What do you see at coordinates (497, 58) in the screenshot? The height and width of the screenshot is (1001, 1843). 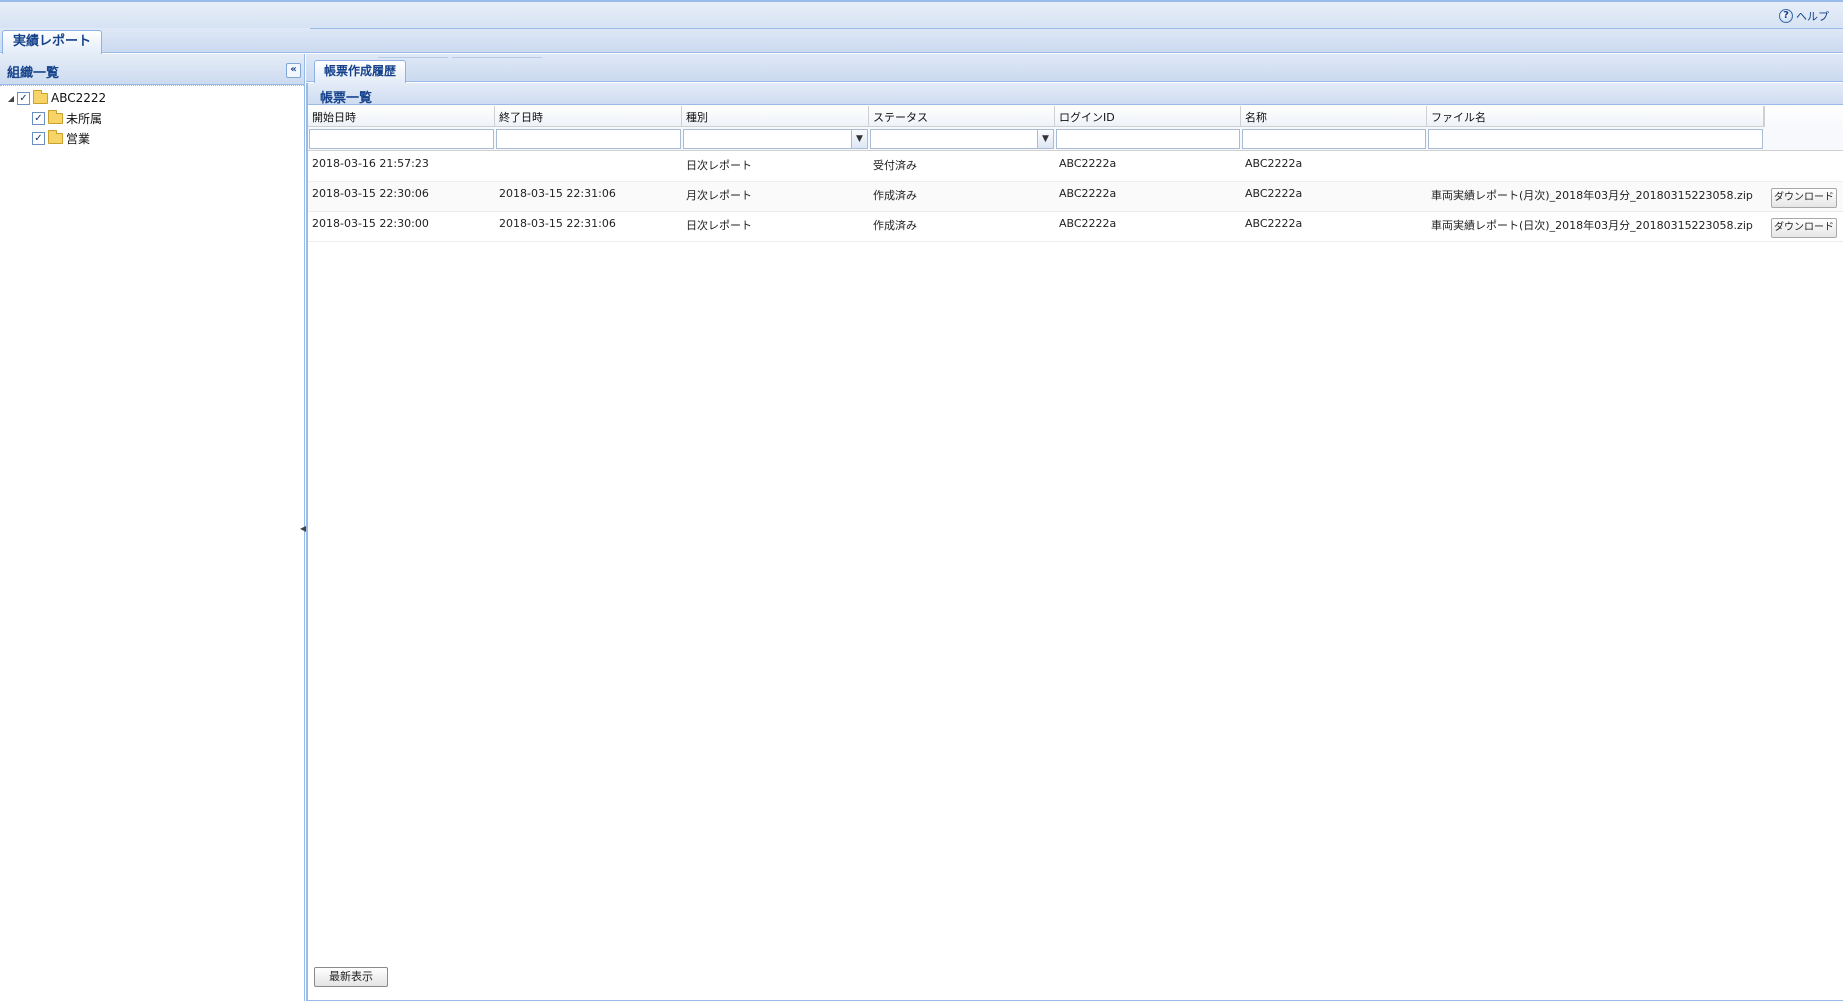 I see `tab-strip-ghost` at bounding box center [497, 58].